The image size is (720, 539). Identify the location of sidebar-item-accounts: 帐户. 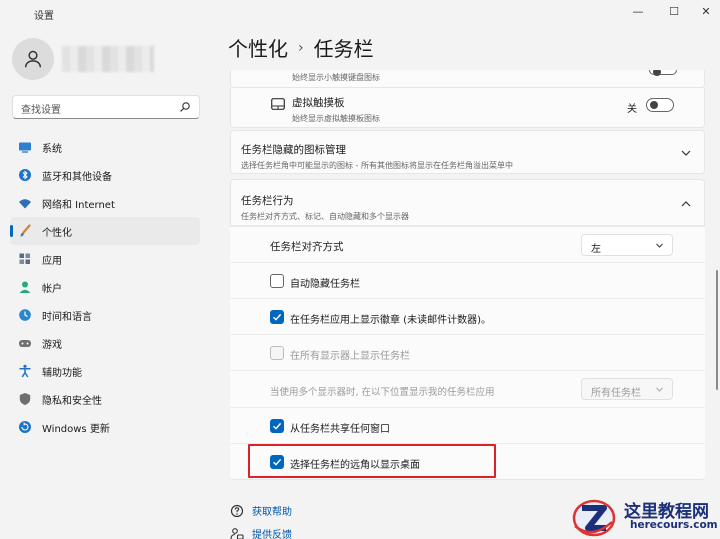
(105, 287).